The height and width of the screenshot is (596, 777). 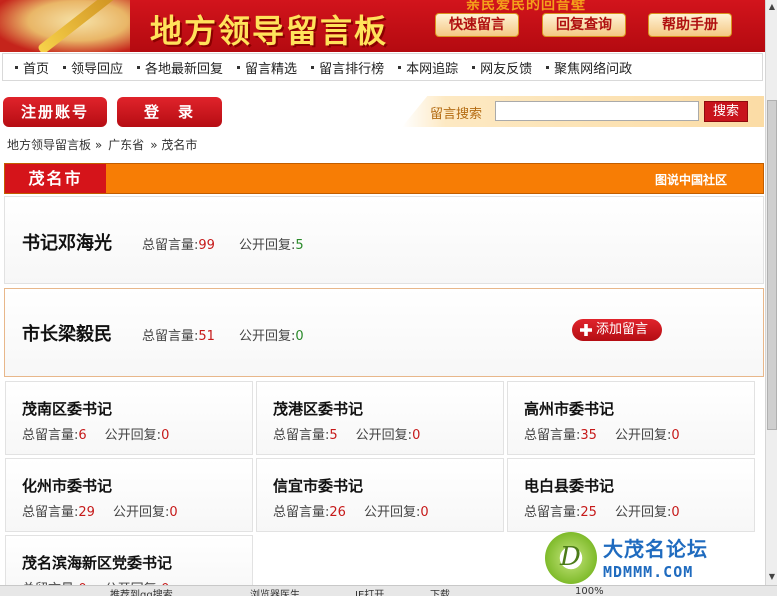 I want to click on header-banner: 亲民爱民的回音壁 地方领导留言板 快速留言 回复查询 帮助手册, so click(x=382, y=26).